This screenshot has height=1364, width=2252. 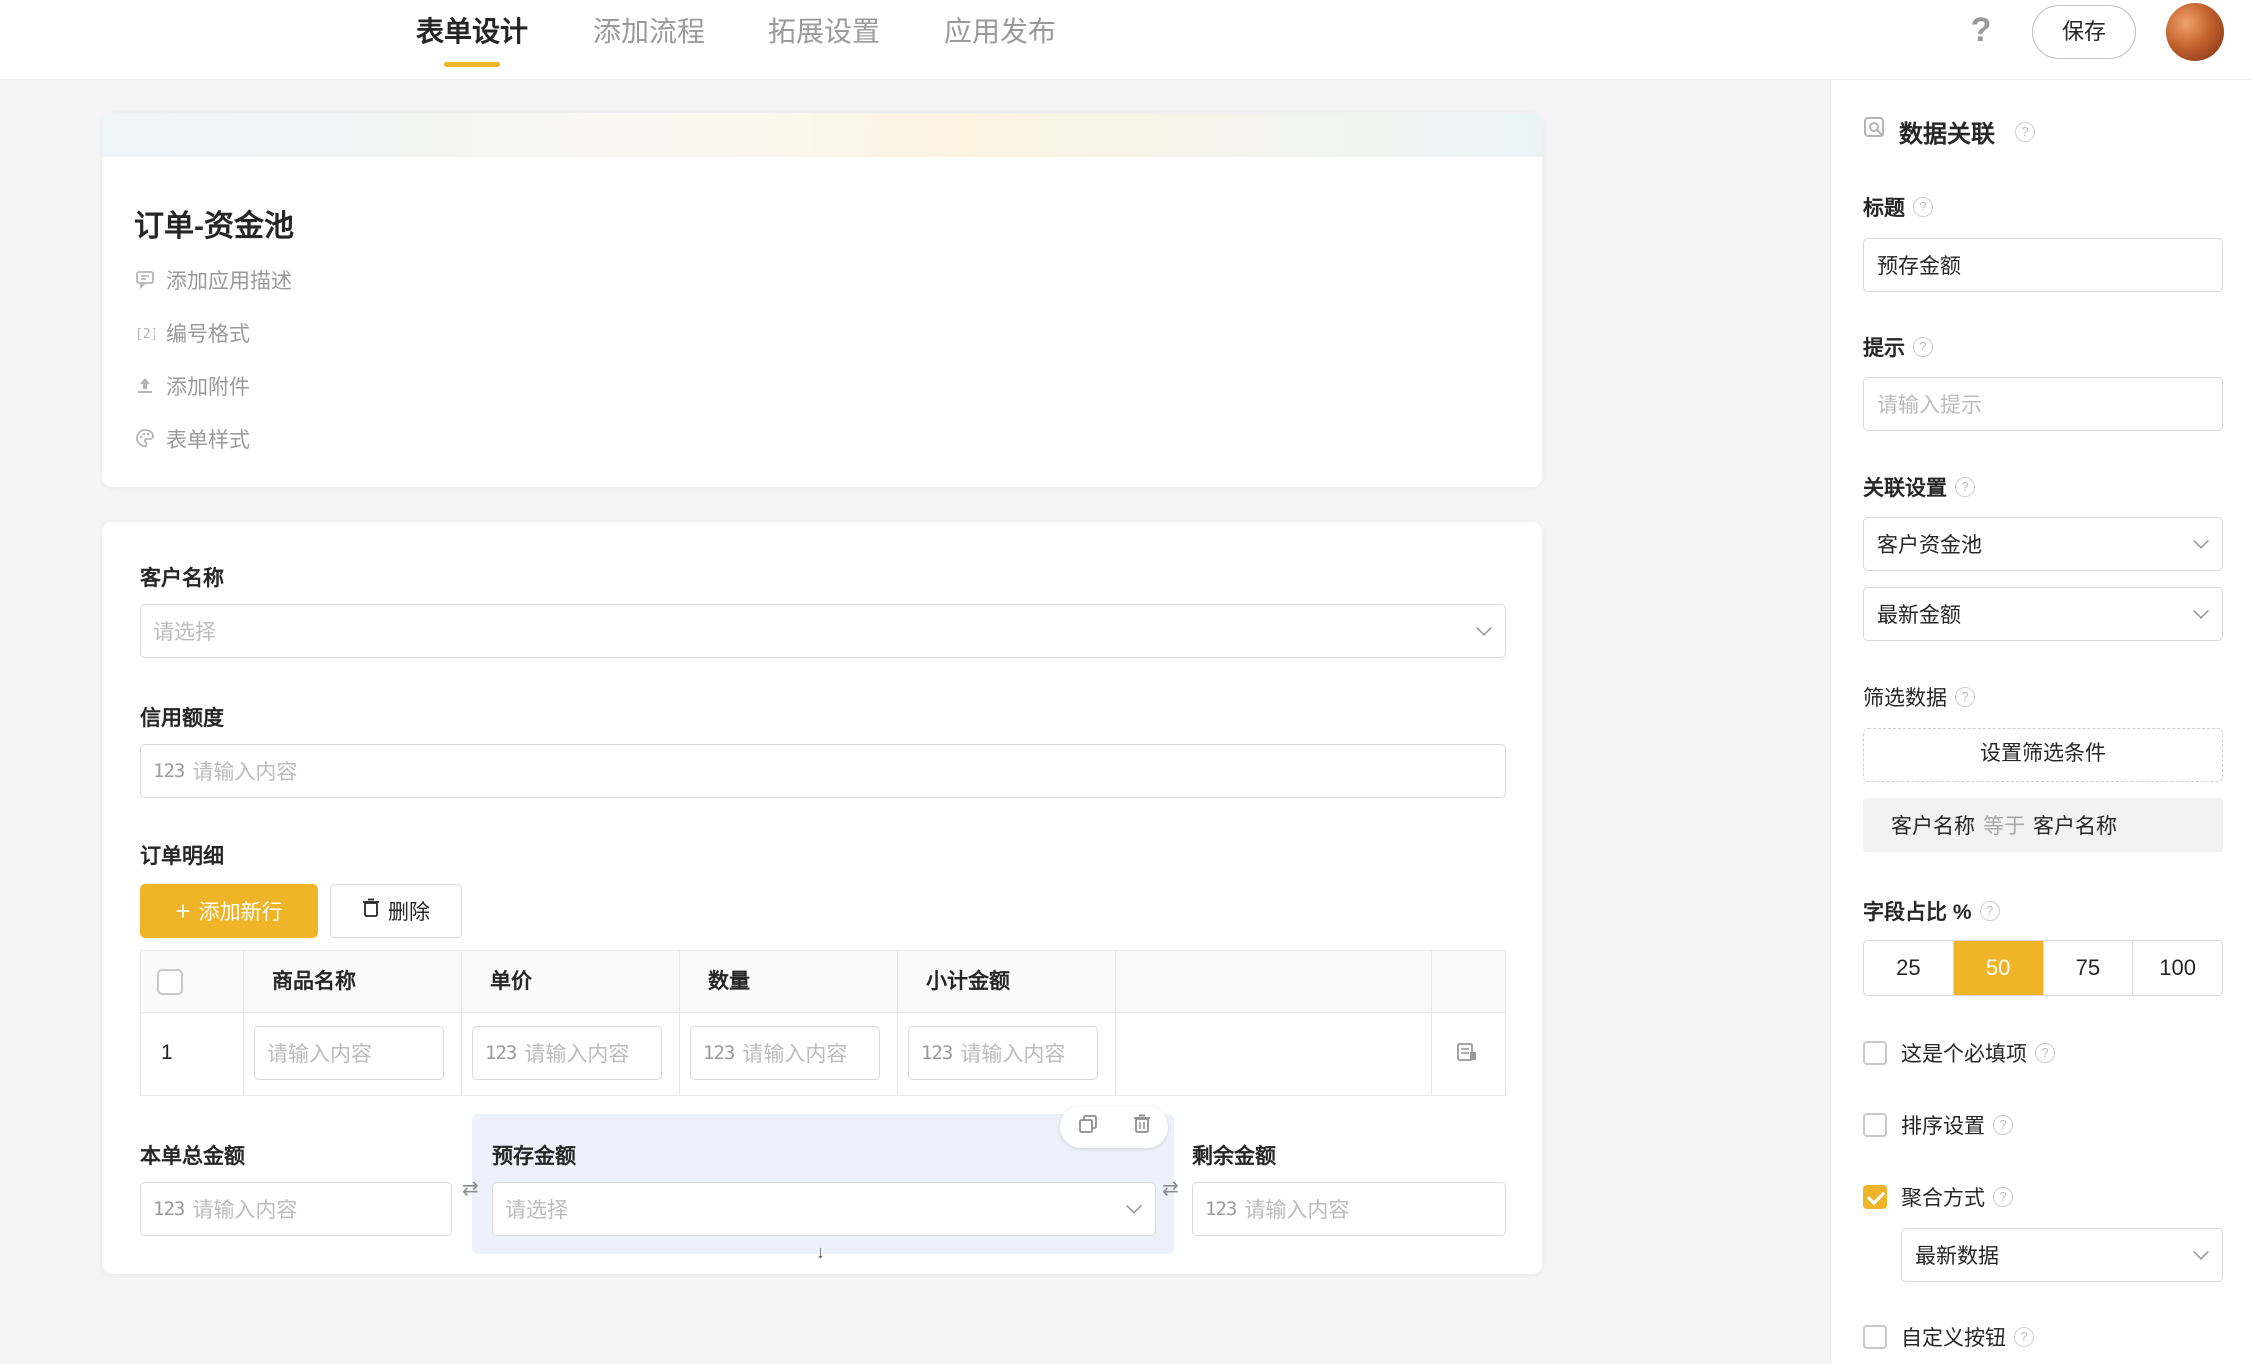 I want to click on select-placeholder: 请选择, so click(x=184, y=632).